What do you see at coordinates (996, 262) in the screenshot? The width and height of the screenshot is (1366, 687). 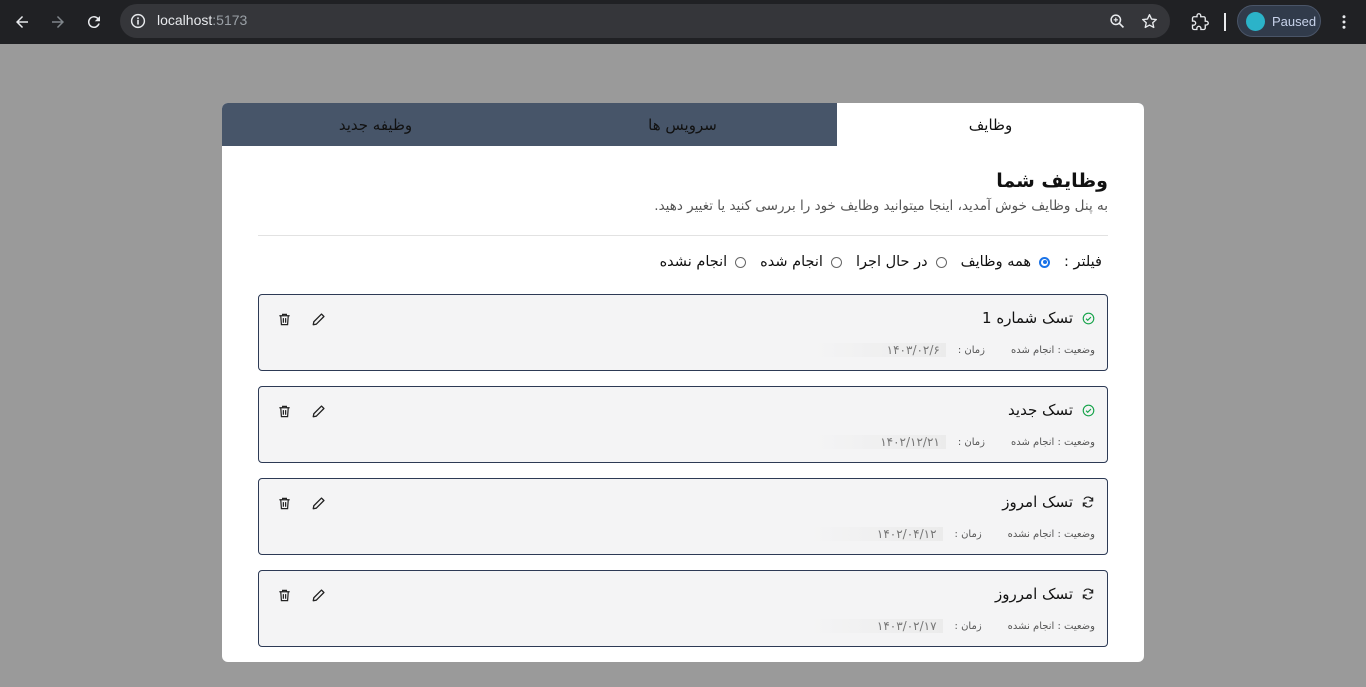 I see `filter-option-label: همه وظایف` at bounding box center [996, 262].